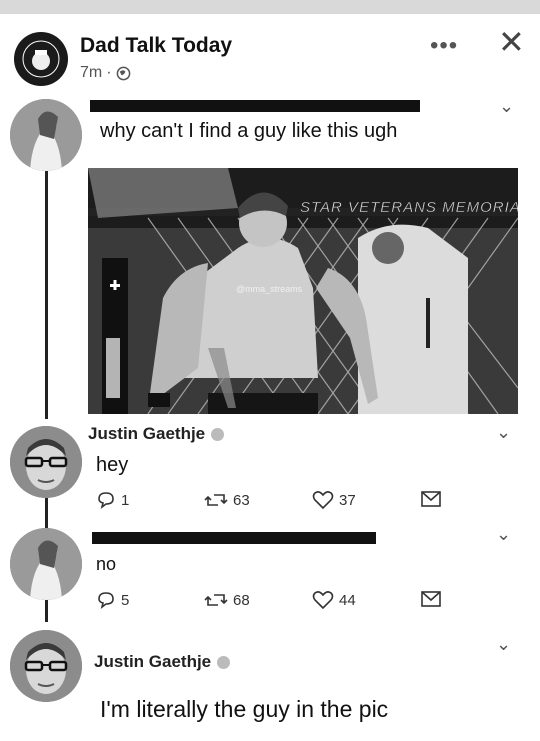  What do you see at coordinates (347, 500) in the screenshot?
I see `like-count: 37` at bounding box center [347, 500].